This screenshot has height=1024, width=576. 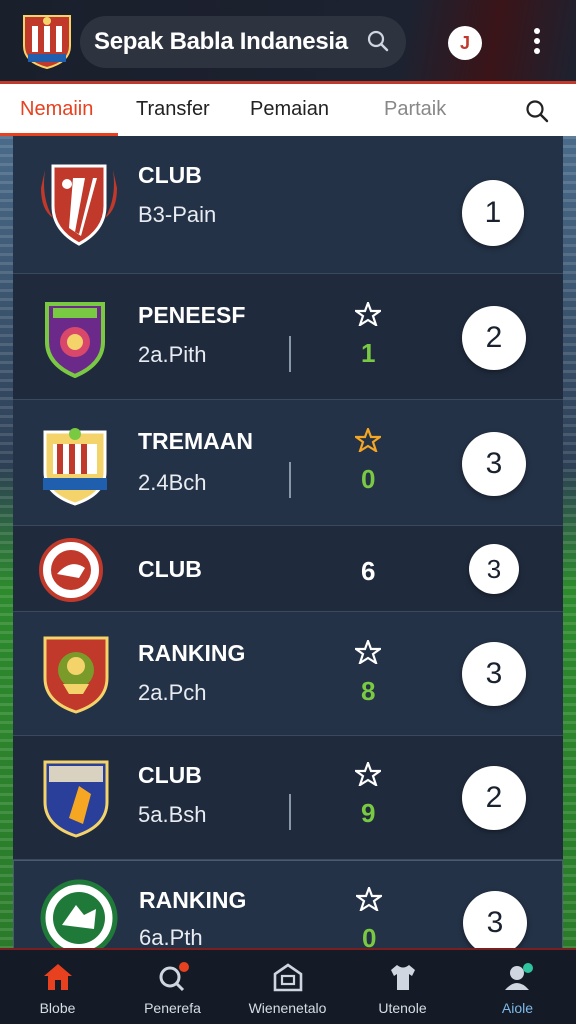 I want to click on club-score: 6, so click(x=368, y=571).